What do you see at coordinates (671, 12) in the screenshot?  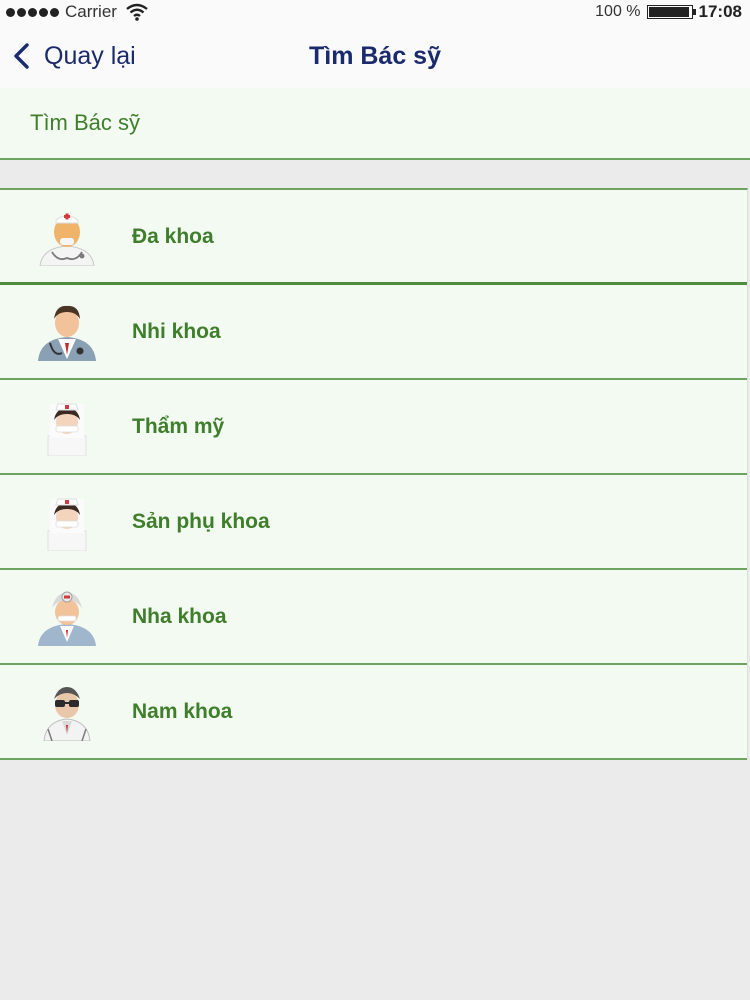 I see `battery-icon` at bounding box center [671, 12].